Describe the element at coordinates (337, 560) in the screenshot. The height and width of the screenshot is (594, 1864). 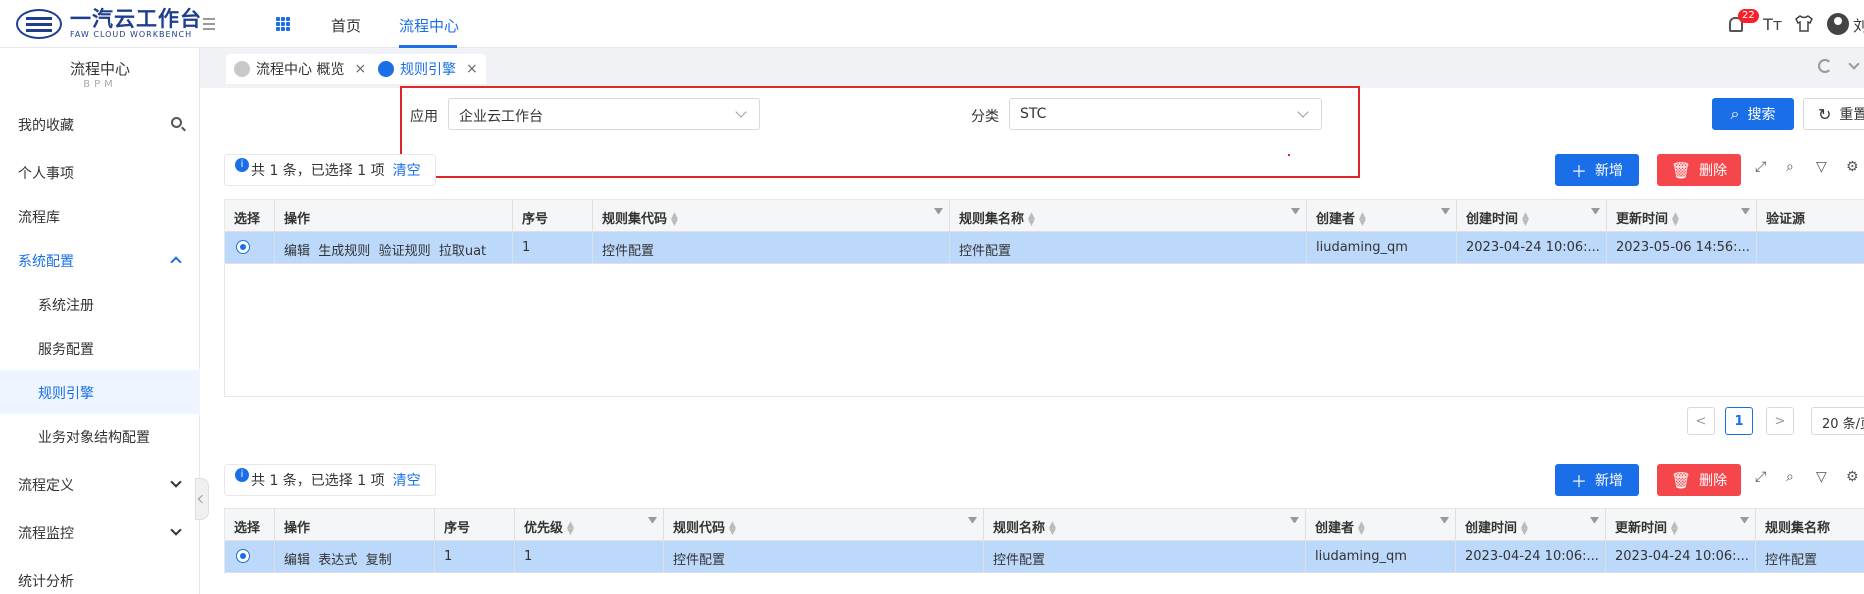
I see `expression-link: 表达式` at that location.